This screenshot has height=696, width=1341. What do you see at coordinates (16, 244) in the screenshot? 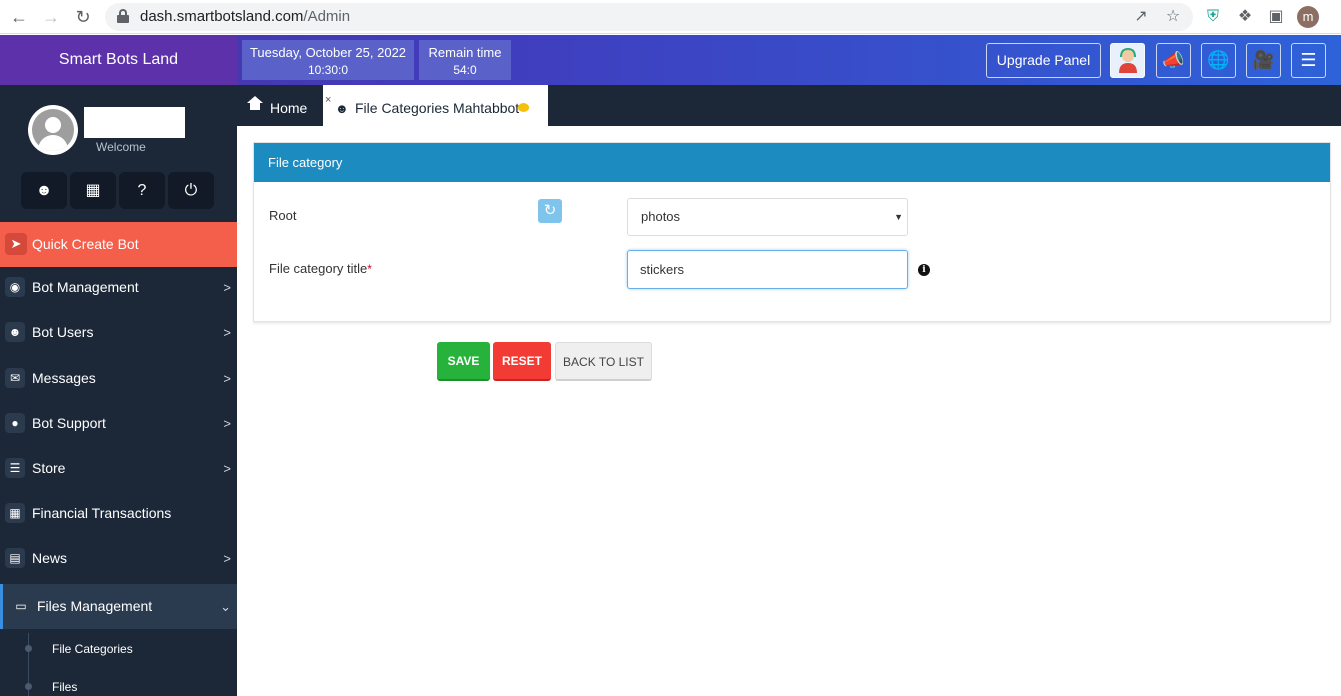
I see `rocket-icon: ➤` at bounding box center [16, 244].